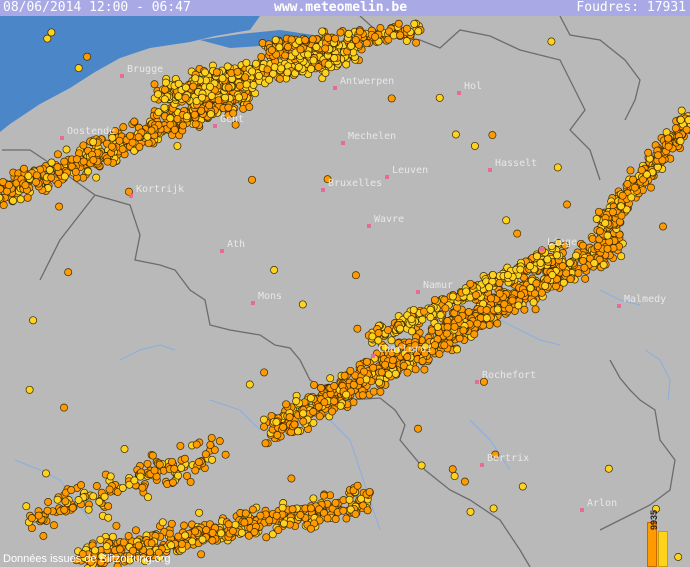  Describe the element at coordinates (91, 131) in the screenshot. I see `city-label: Oostende` at that location.